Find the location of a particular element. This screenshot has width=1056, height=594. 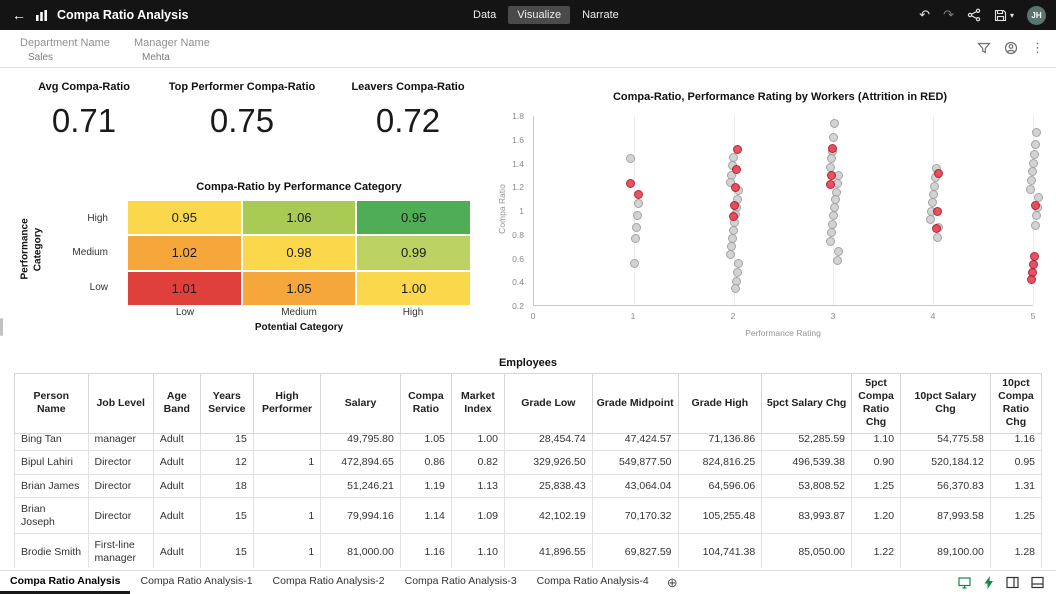

table-cell: 15 is located at coordinates (226, 442).